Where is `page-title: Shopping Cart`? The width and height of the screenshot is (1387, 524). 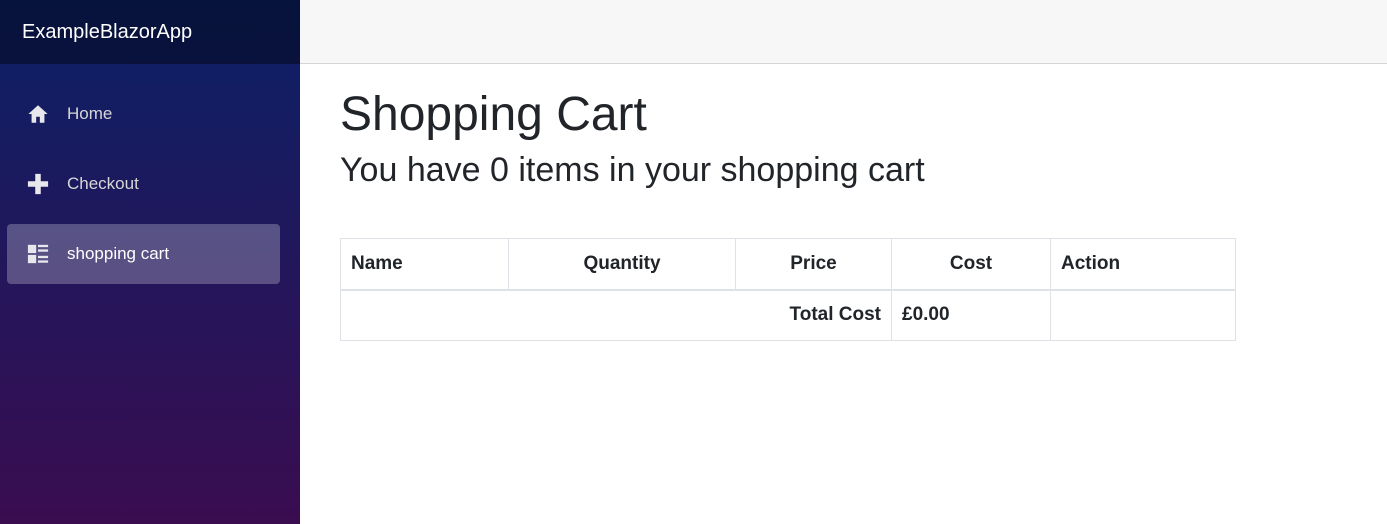
page-title: Shopping Cart is located at coordinates (493, 114).